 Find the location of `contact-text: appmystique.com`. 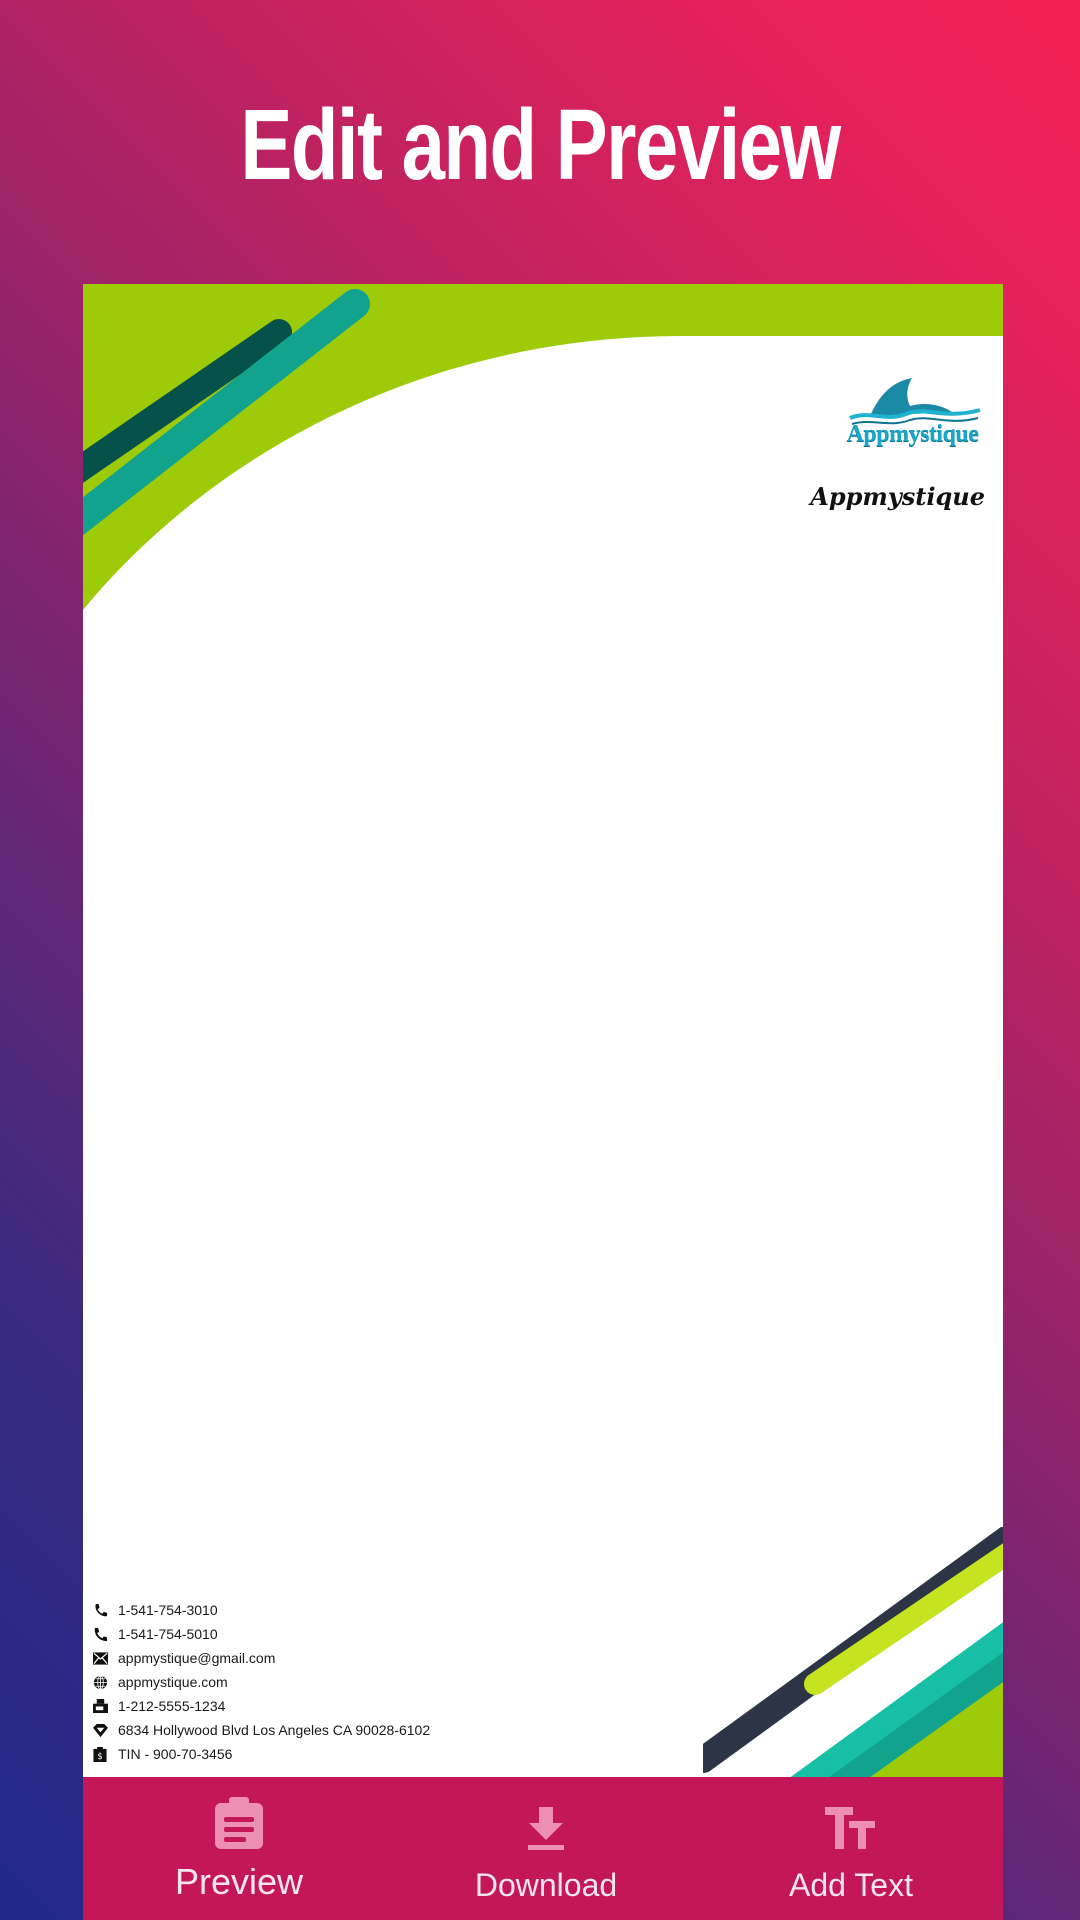

contact-text: appmystique.com is located at coordinates (173, 1682).